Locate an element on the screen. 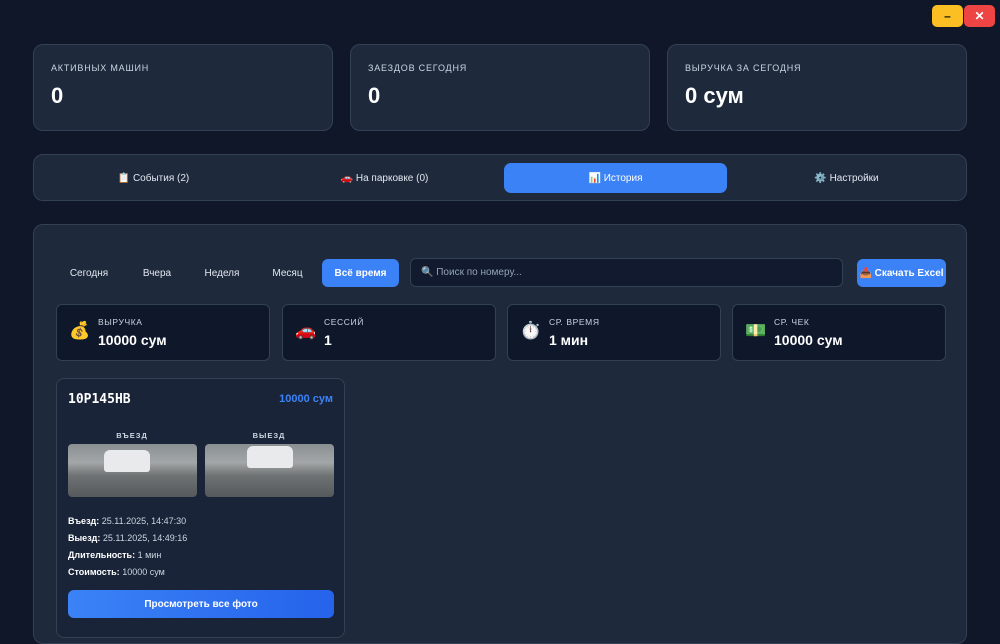 The image size is (1000, 644). banknote-icon: 💵 is located at coordinates (756, 330).